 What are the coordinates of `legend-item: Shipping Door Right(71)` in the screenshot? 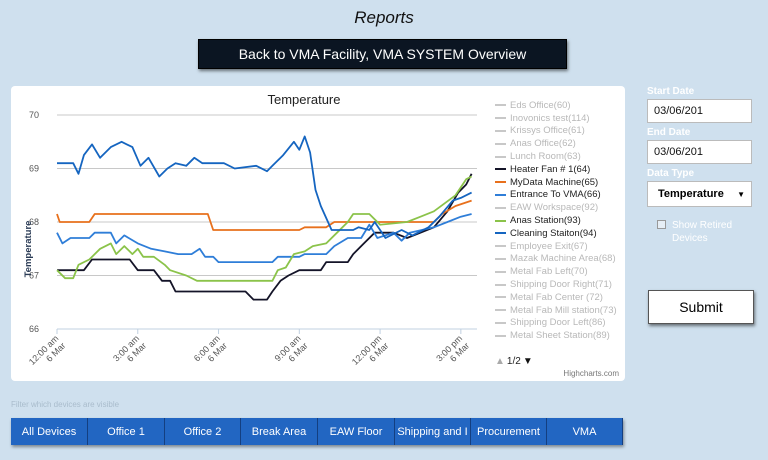 It's located at (560, 284).